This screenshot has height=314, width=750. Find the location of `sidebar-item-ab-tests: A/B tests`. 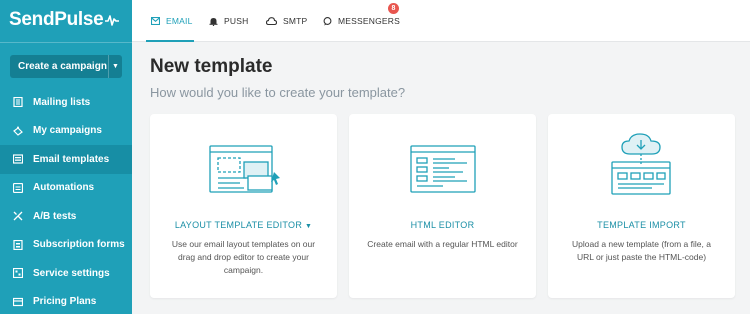

sidebar-item-ab-tests: A/B tests is located at coordinates (66, 216).